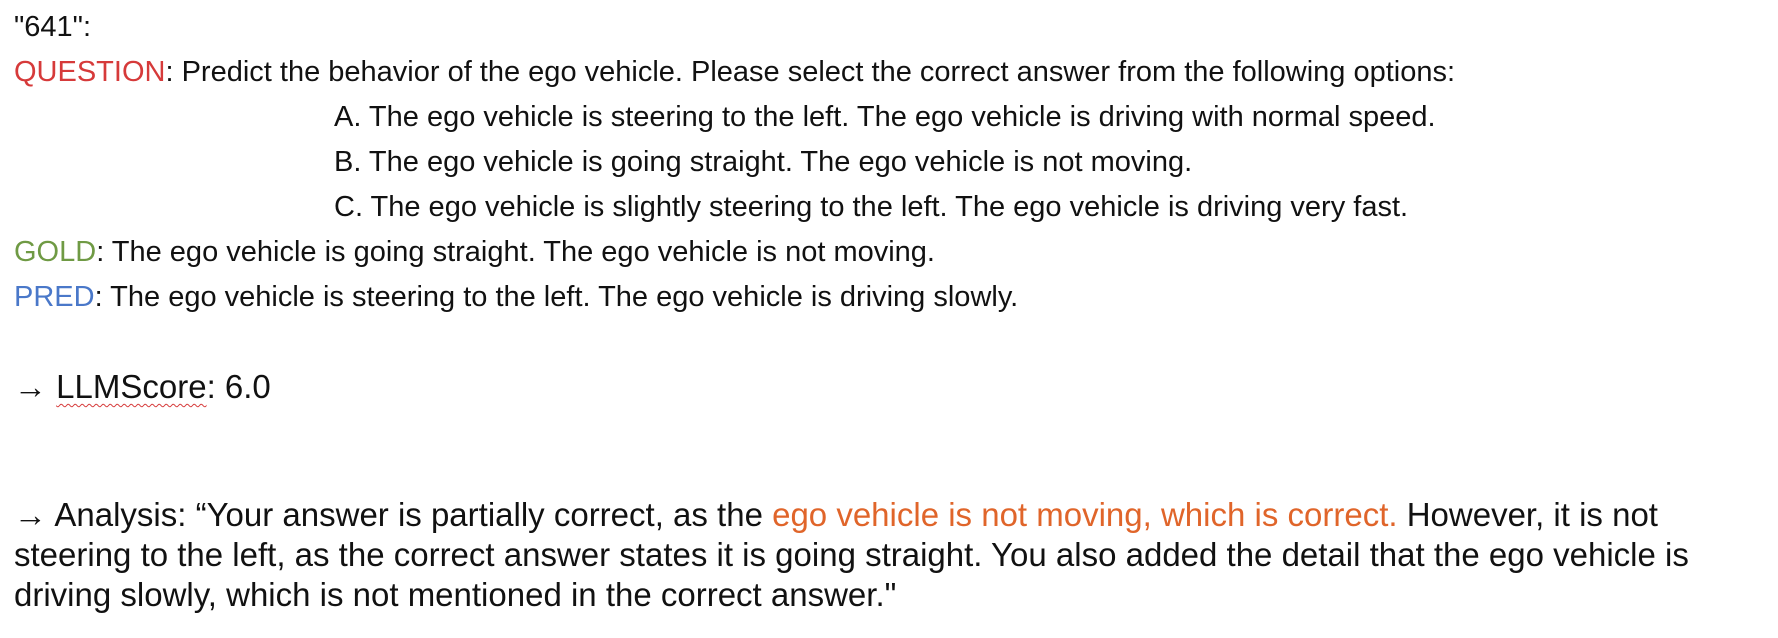 This screenshot has height=638, width=1778. I want to click on llm-score-line: → LLMScore: 6.0, so click(142, 387).